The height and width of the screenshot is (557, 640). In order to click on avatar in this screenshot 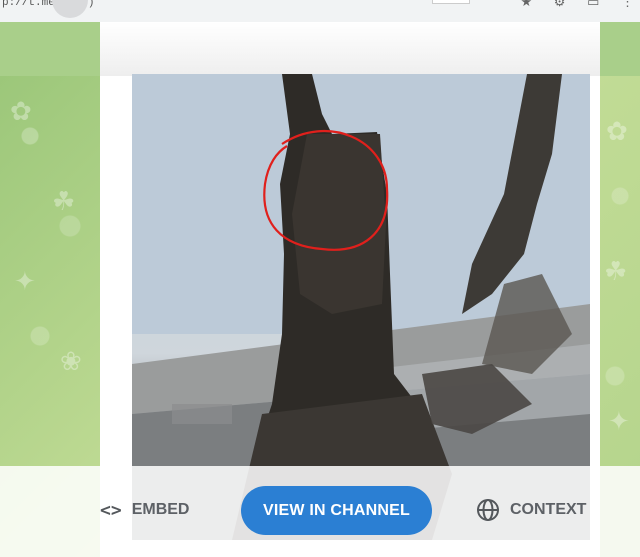, I will do `click(70, 9)`.